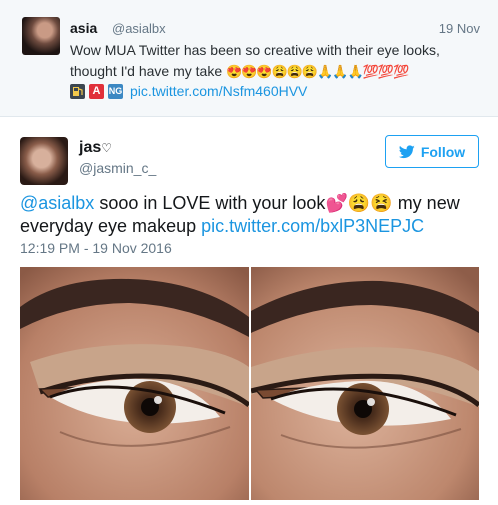  I want to click on author-handle: @jasmin_c_, so click(117, 168).